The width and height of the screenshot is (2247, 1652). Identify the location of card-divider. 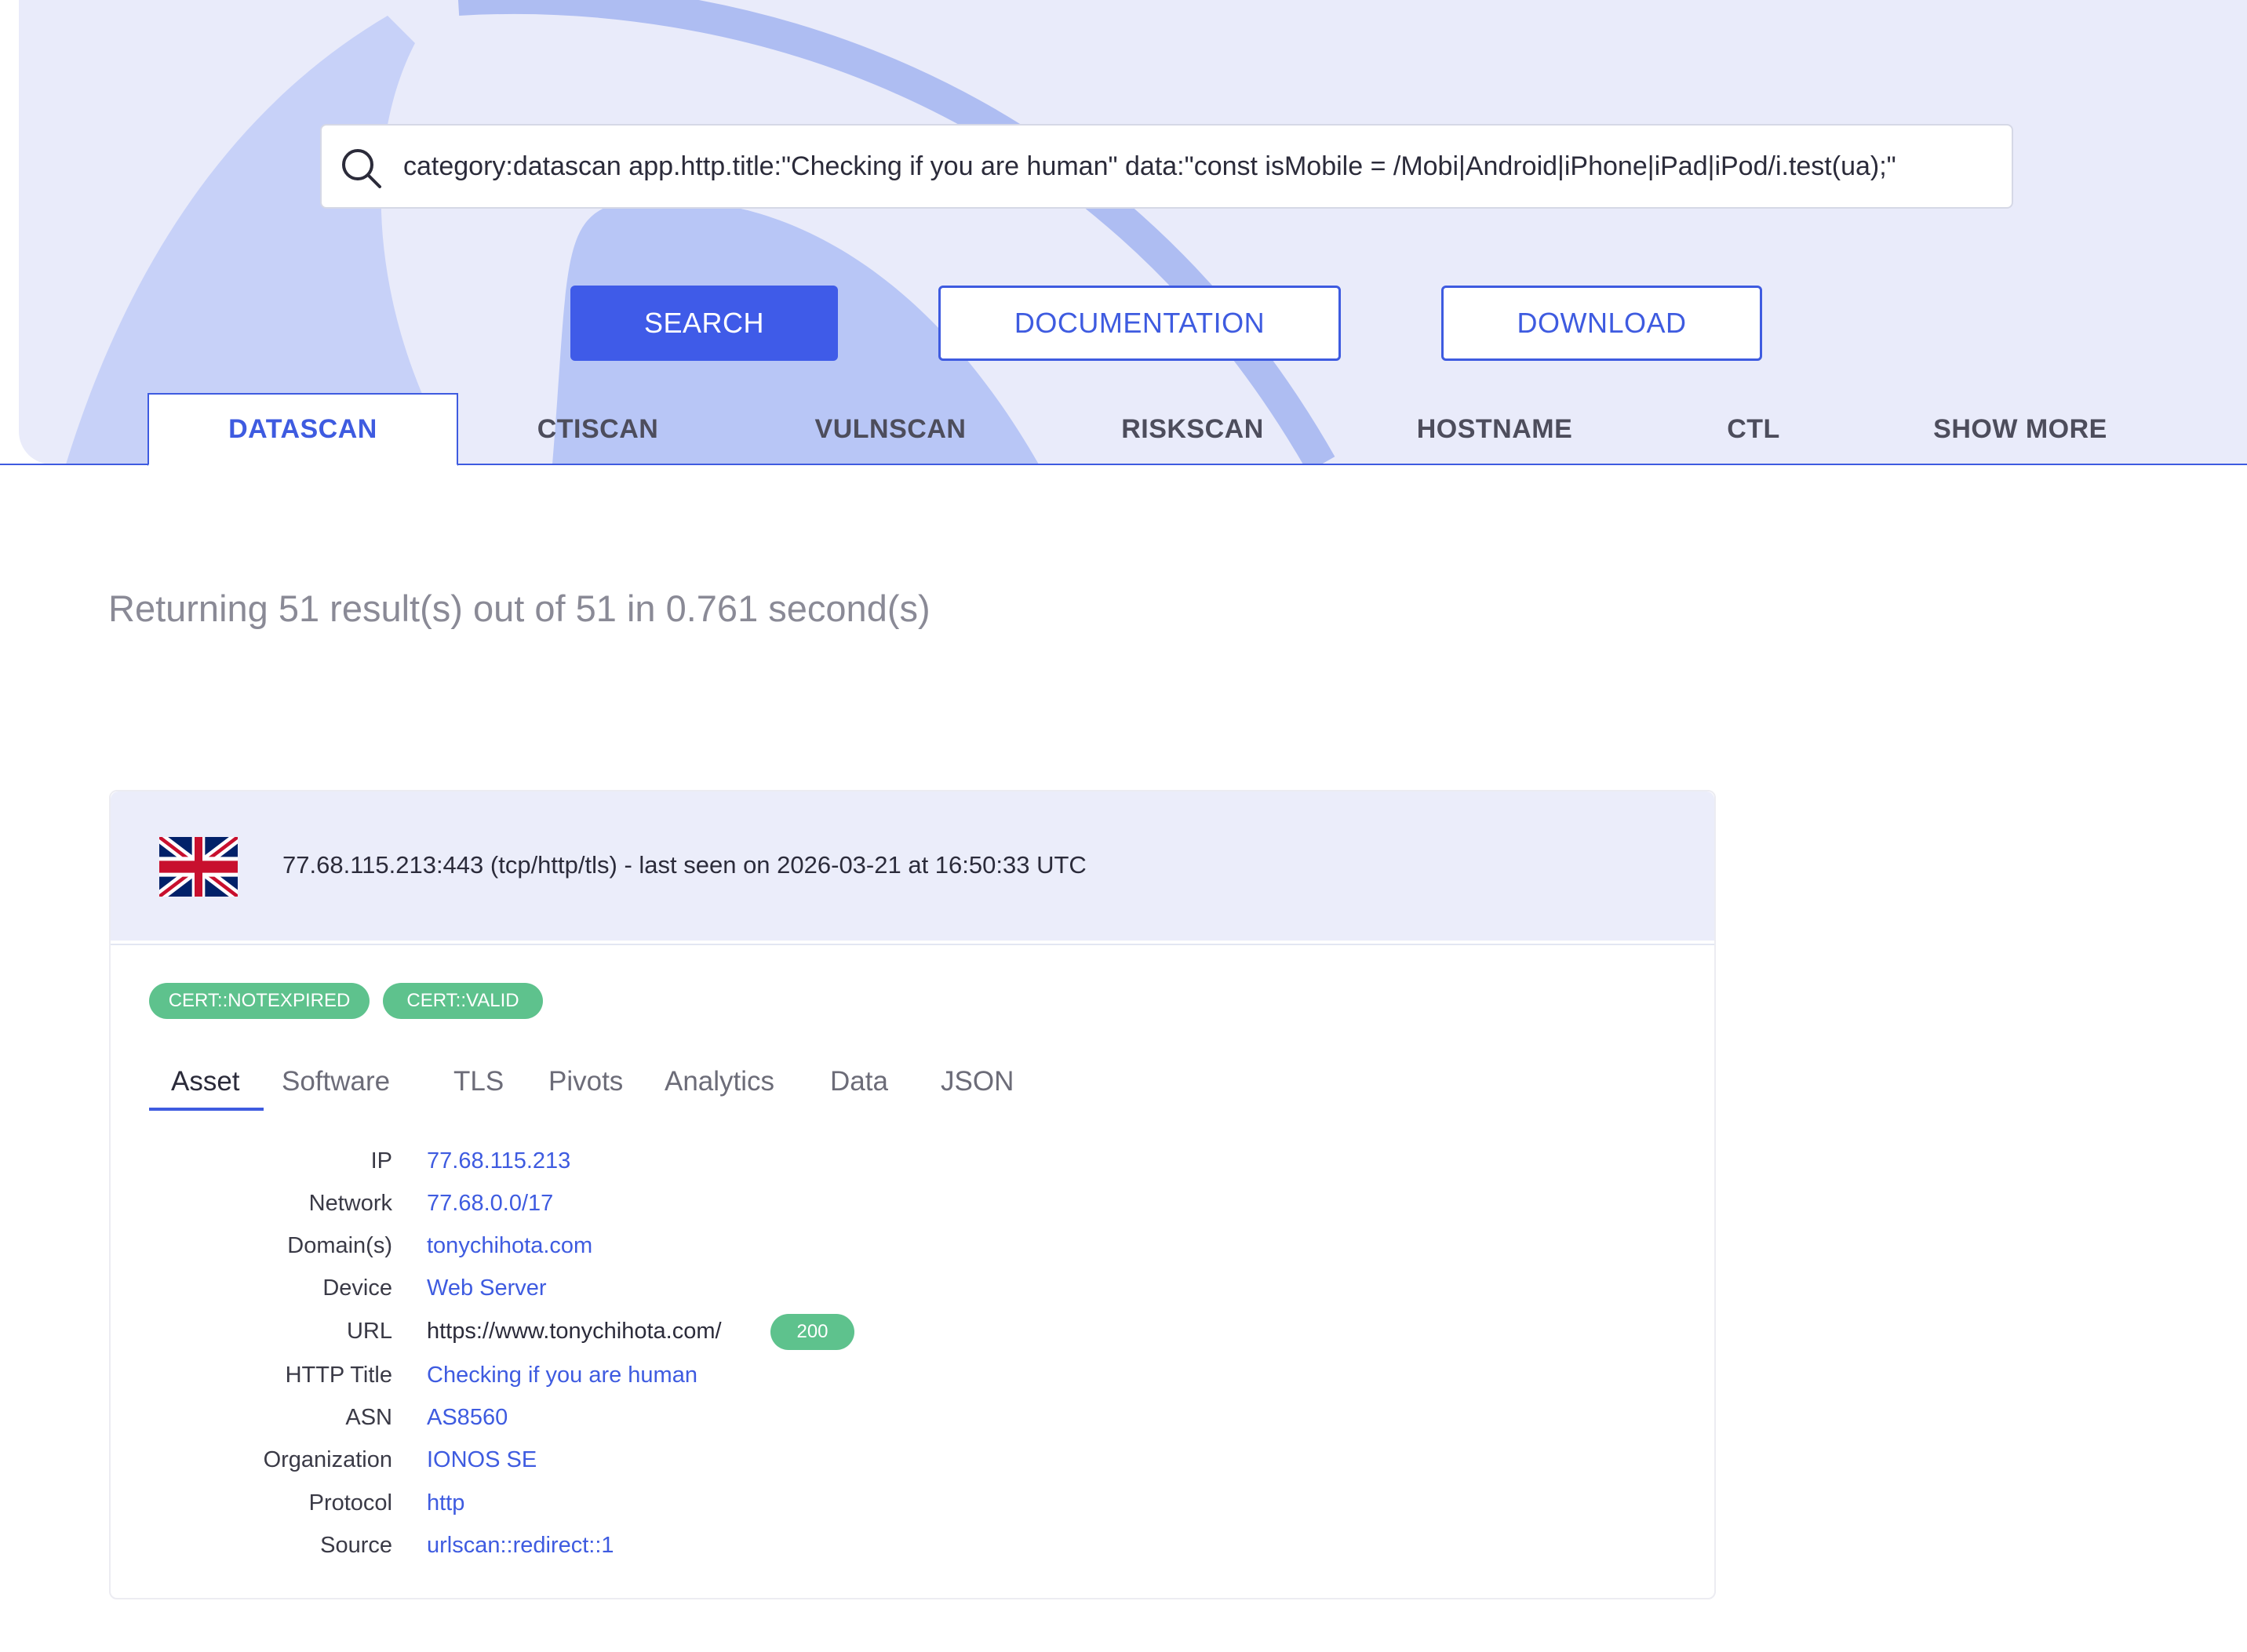
(913, 945).